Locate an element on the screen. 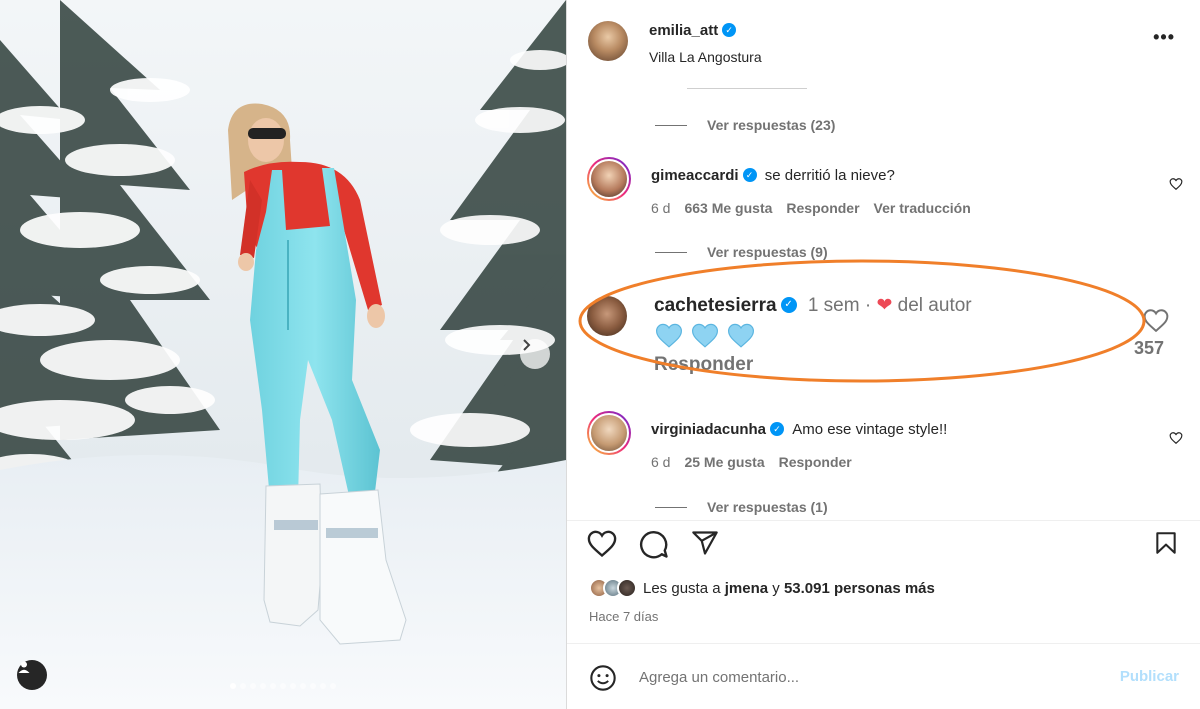  view-replies-label: Ver respuestas (9) is located at coordinates (767, 252).